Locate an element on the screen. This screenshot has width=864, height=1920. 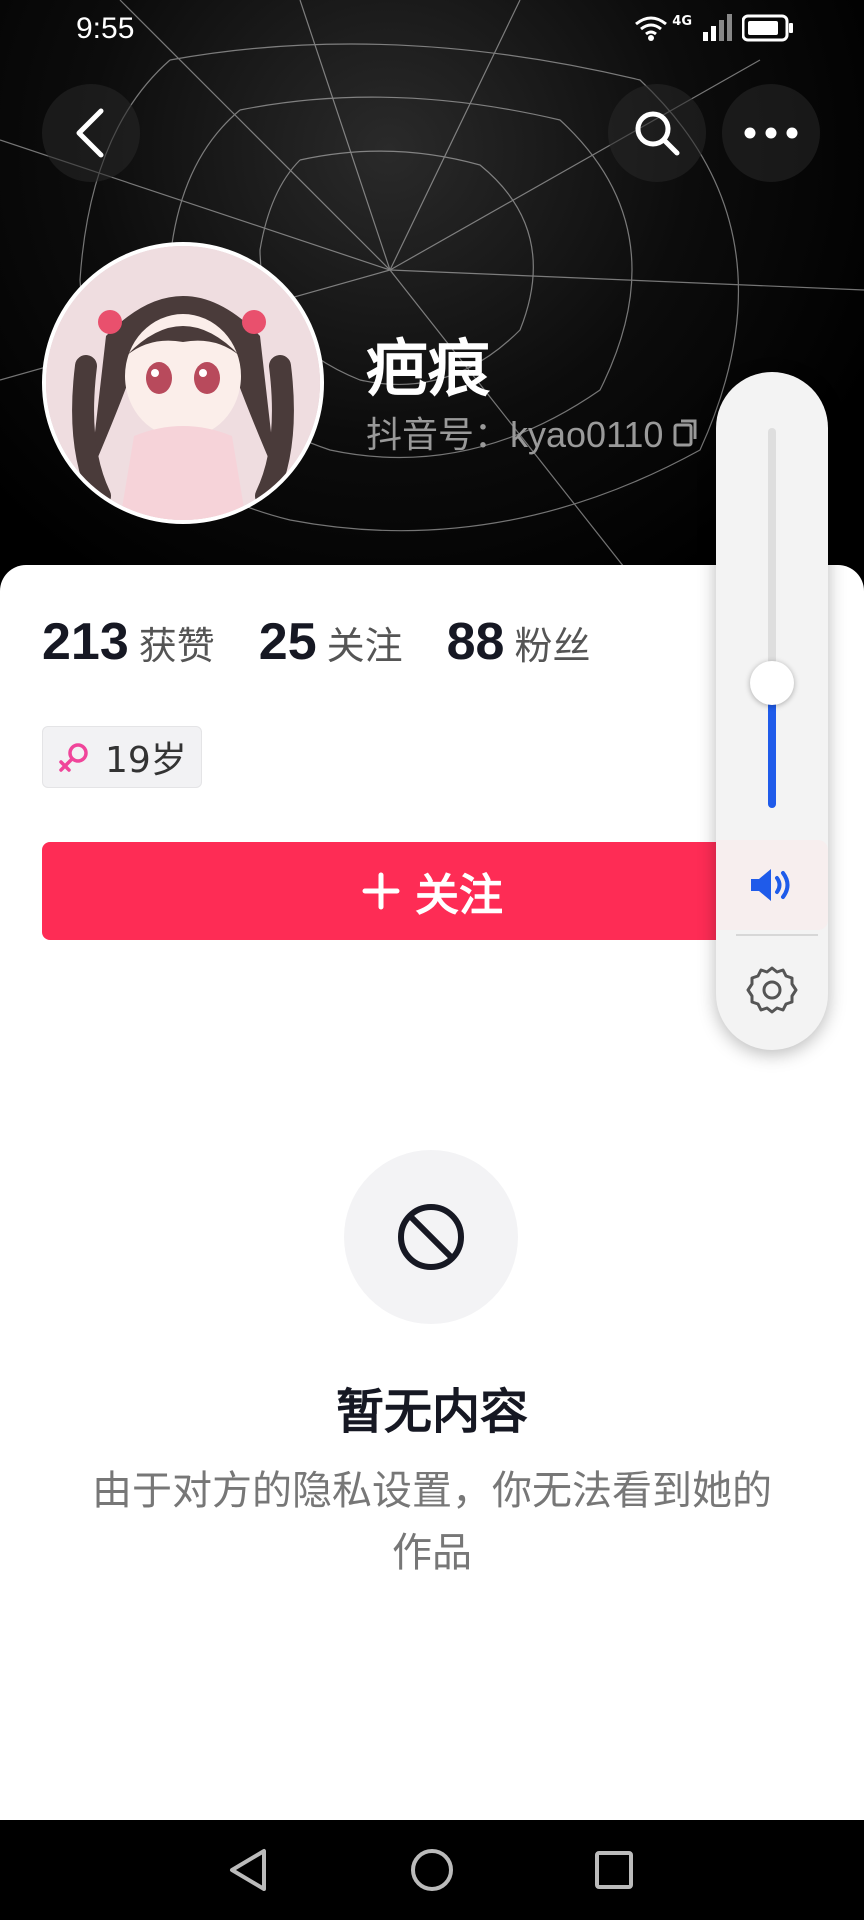
plus-icon is located at coordinates (381, 891).